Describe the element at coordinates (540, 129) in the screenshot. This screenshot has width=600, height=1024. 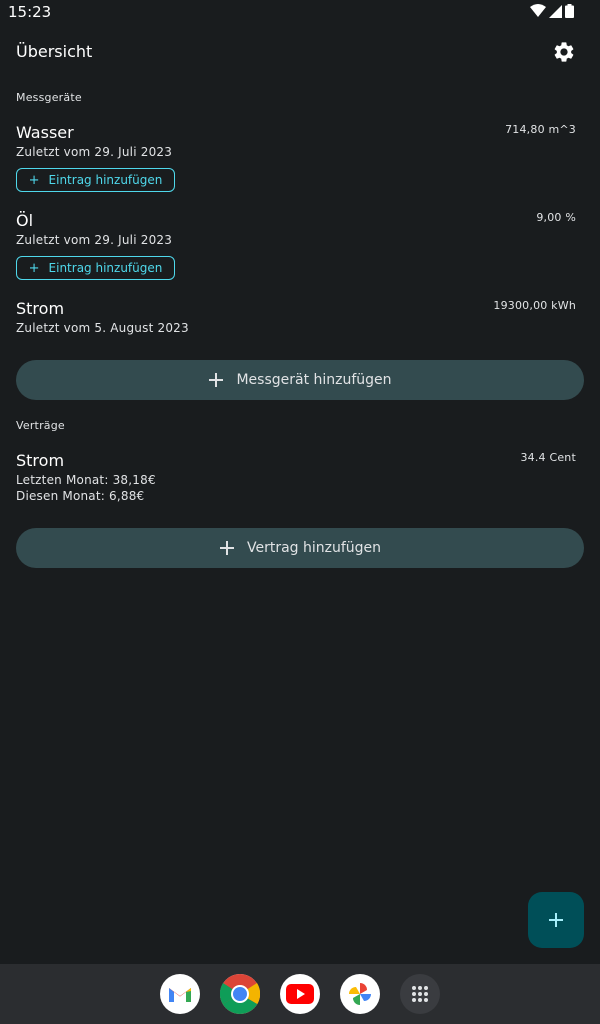
I see `meter-value: 714,80 m^3` at that location.